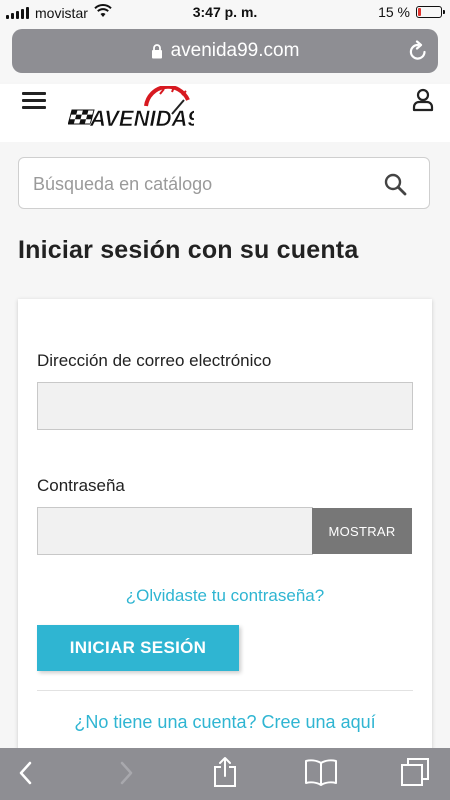  What do you see at coordinates (175, 531) in the screenshot?
I see `password-field` at bounding box center [175, 531].